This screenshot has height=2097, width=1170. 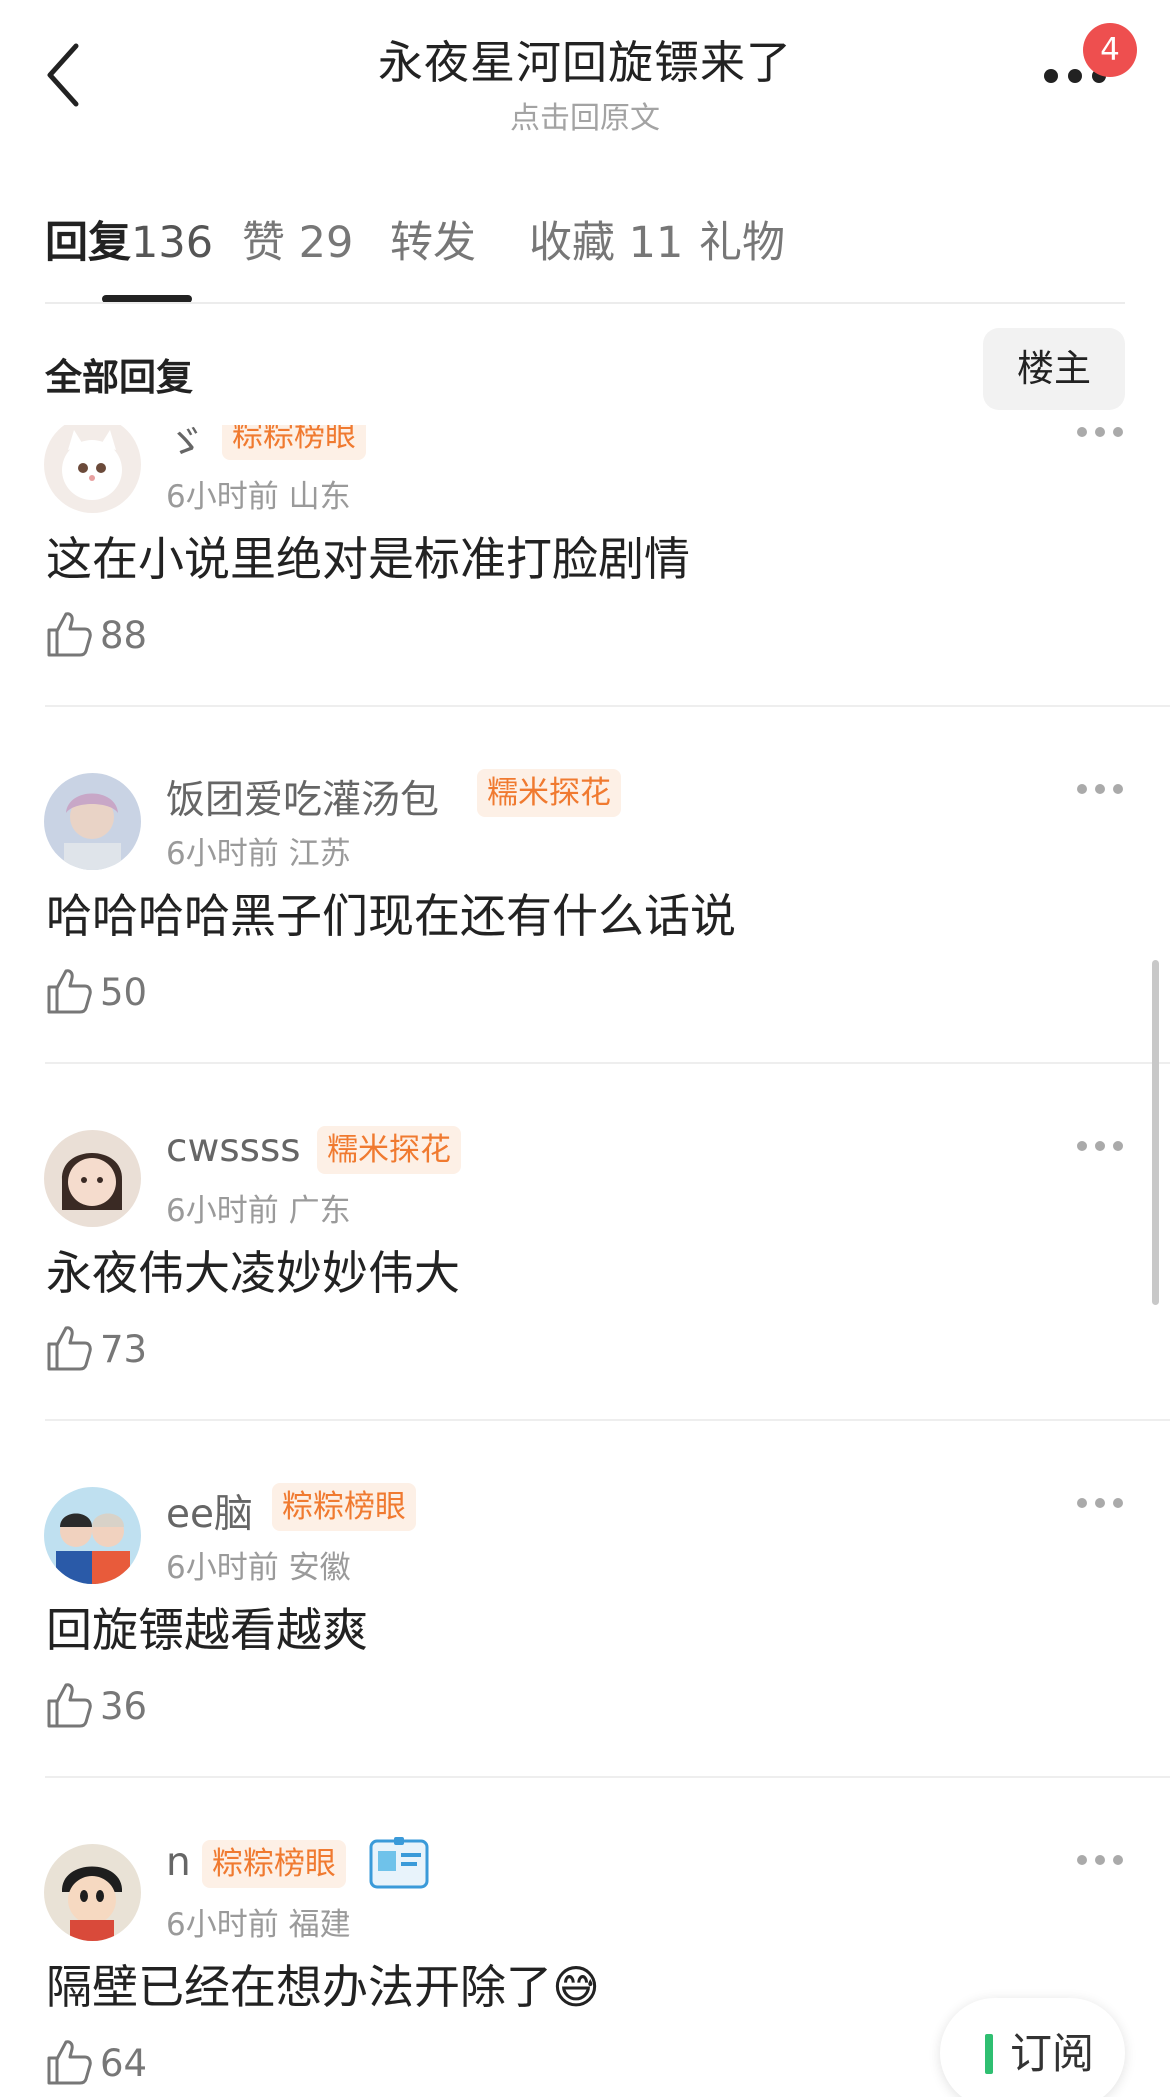 I want to click on tab-reposts: 转发, so click(x=433, y=239).